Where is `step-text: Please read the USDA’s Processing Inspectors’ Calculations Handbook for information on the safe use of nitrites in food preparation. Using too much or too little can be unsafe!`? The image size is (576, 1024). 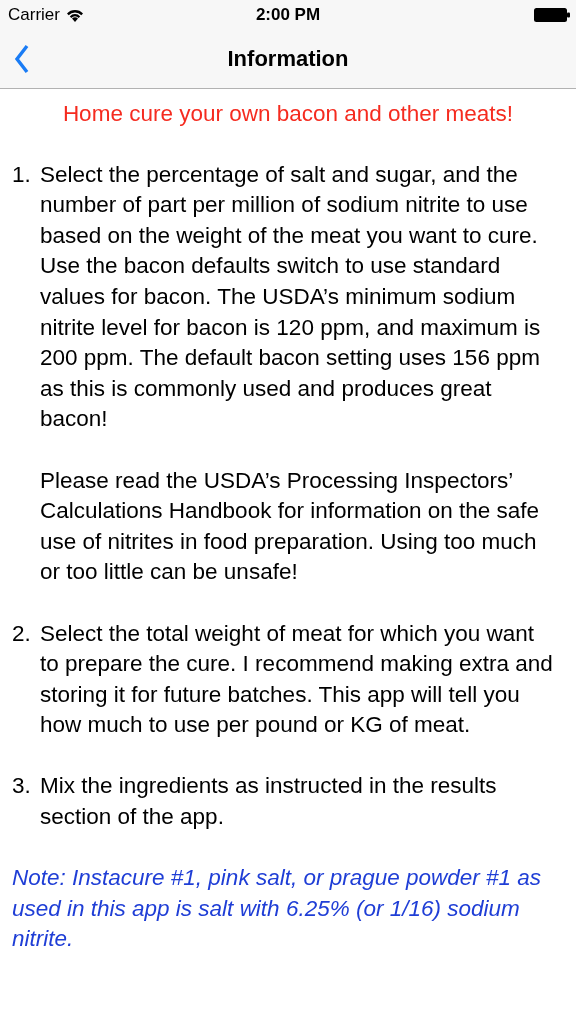
step-text: Please read the USDA’s Processing Inspectors’ Calculations Handbook for information on the safe use of nitrites in food preparation. Using too much or too little can be unsafe! is located at coordinates (290, 526).